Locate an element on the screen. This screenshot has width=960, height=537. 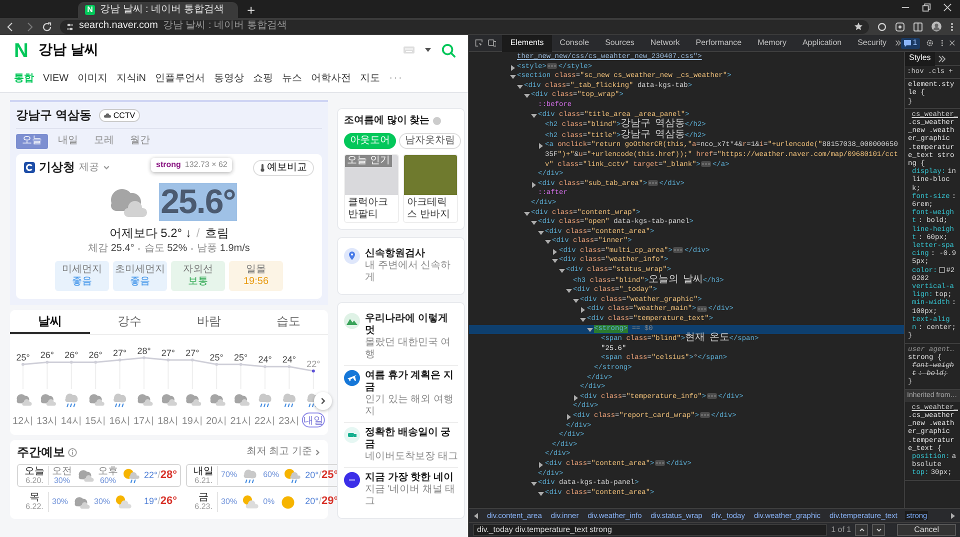
cancel-button: Cancel is located at coordinates (926, 530).